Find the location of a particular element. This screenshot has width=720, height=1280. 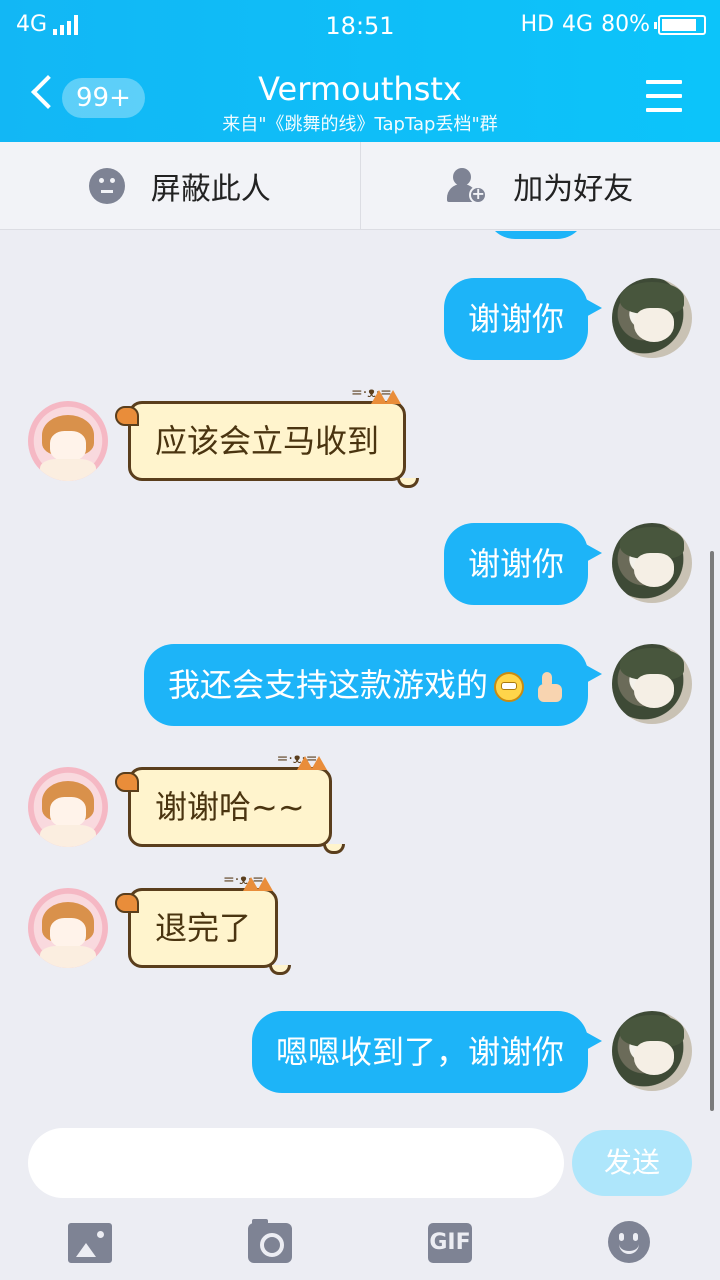

menu-icon is located at coordinates (664, 96).